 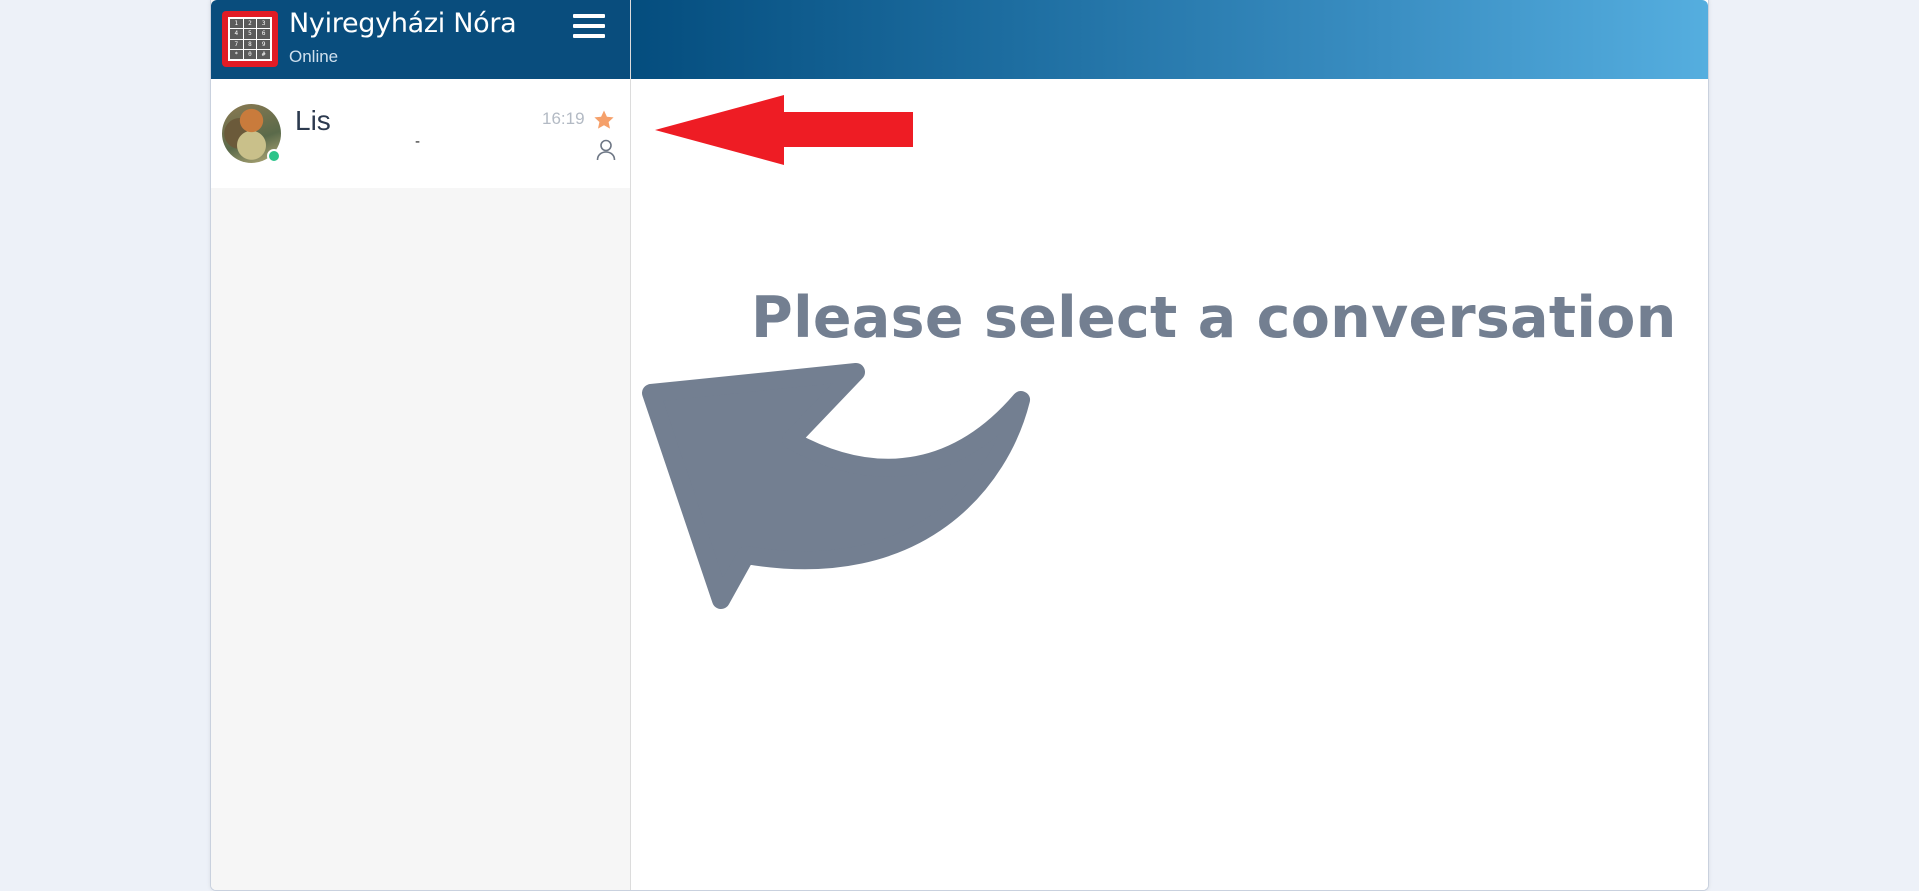 I want to click on online-status-dot, so click(x=274, y=156).